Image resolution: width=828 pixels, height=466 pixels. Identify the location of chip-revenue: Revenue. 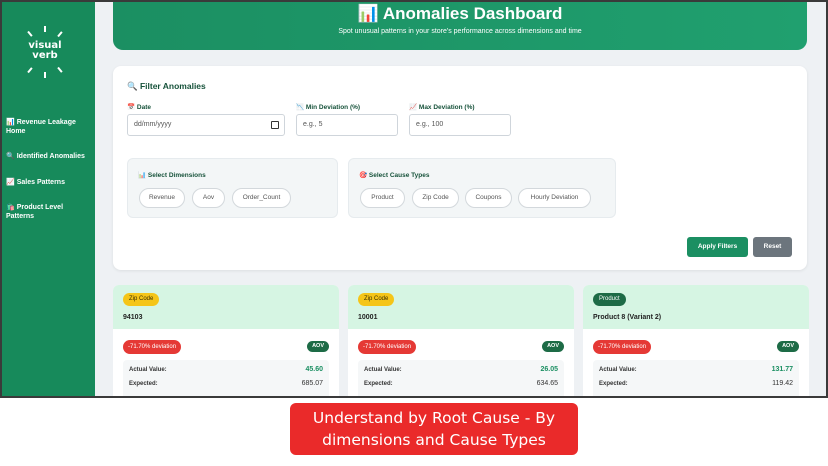
(162, 198).